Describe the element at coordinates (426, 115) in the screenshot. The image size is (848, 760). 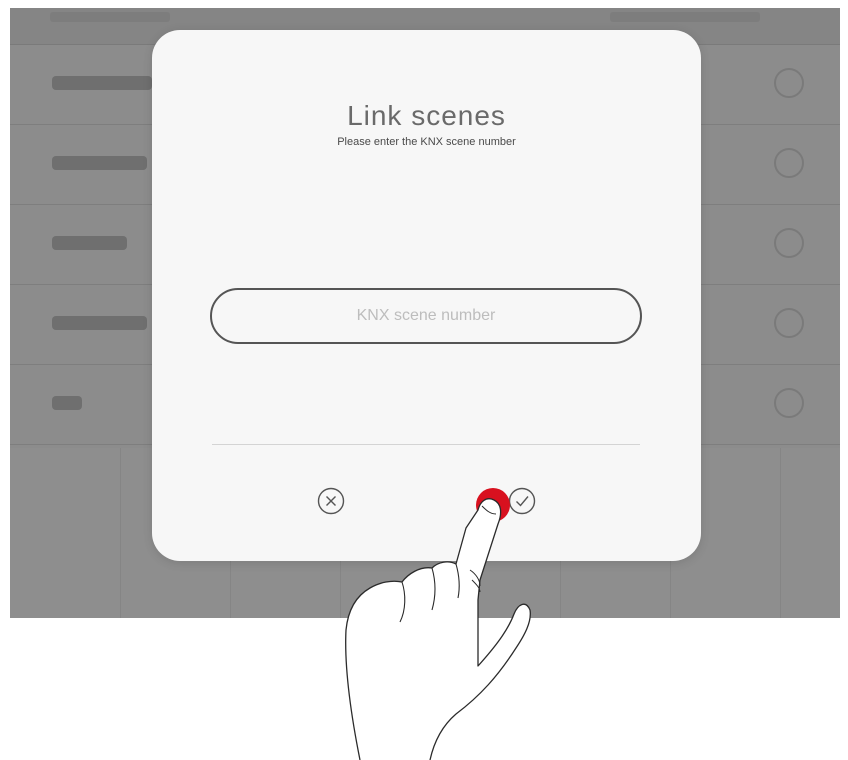
I see `dialog-title: Link scenes` at that location.